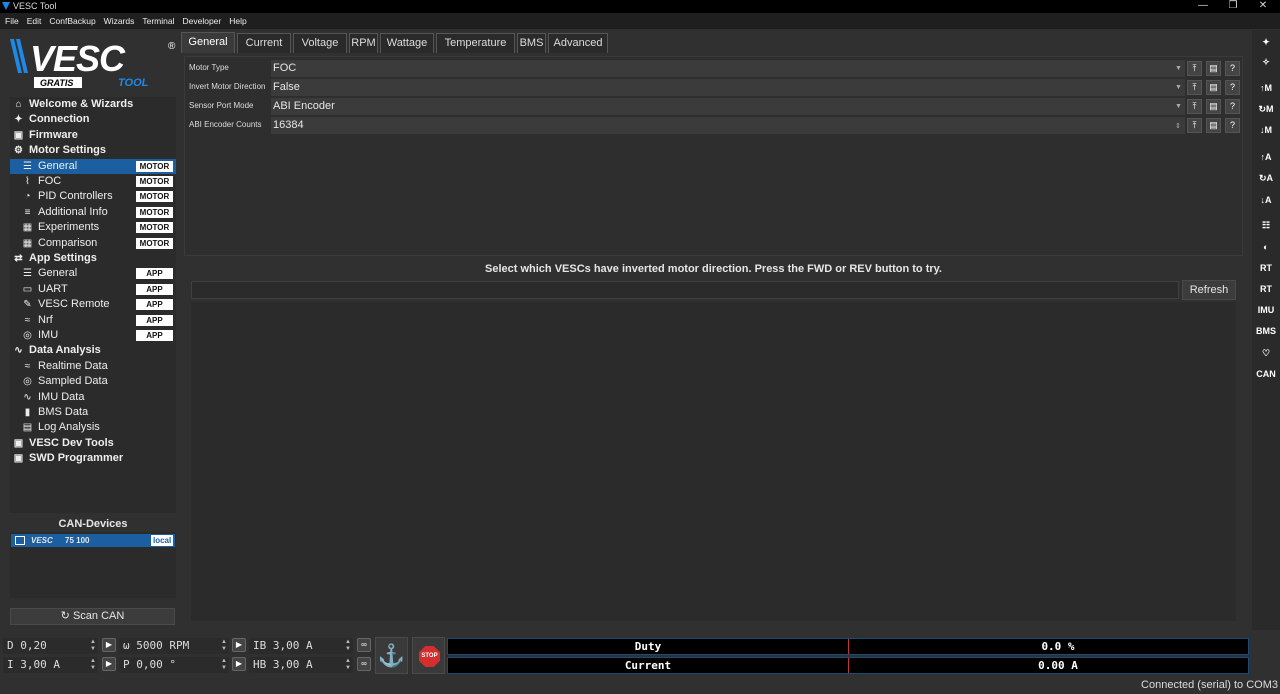 This screenshot has height=694, width=1280. I want to click on tree-item-general: ☰ General APP, so click(93, 273).